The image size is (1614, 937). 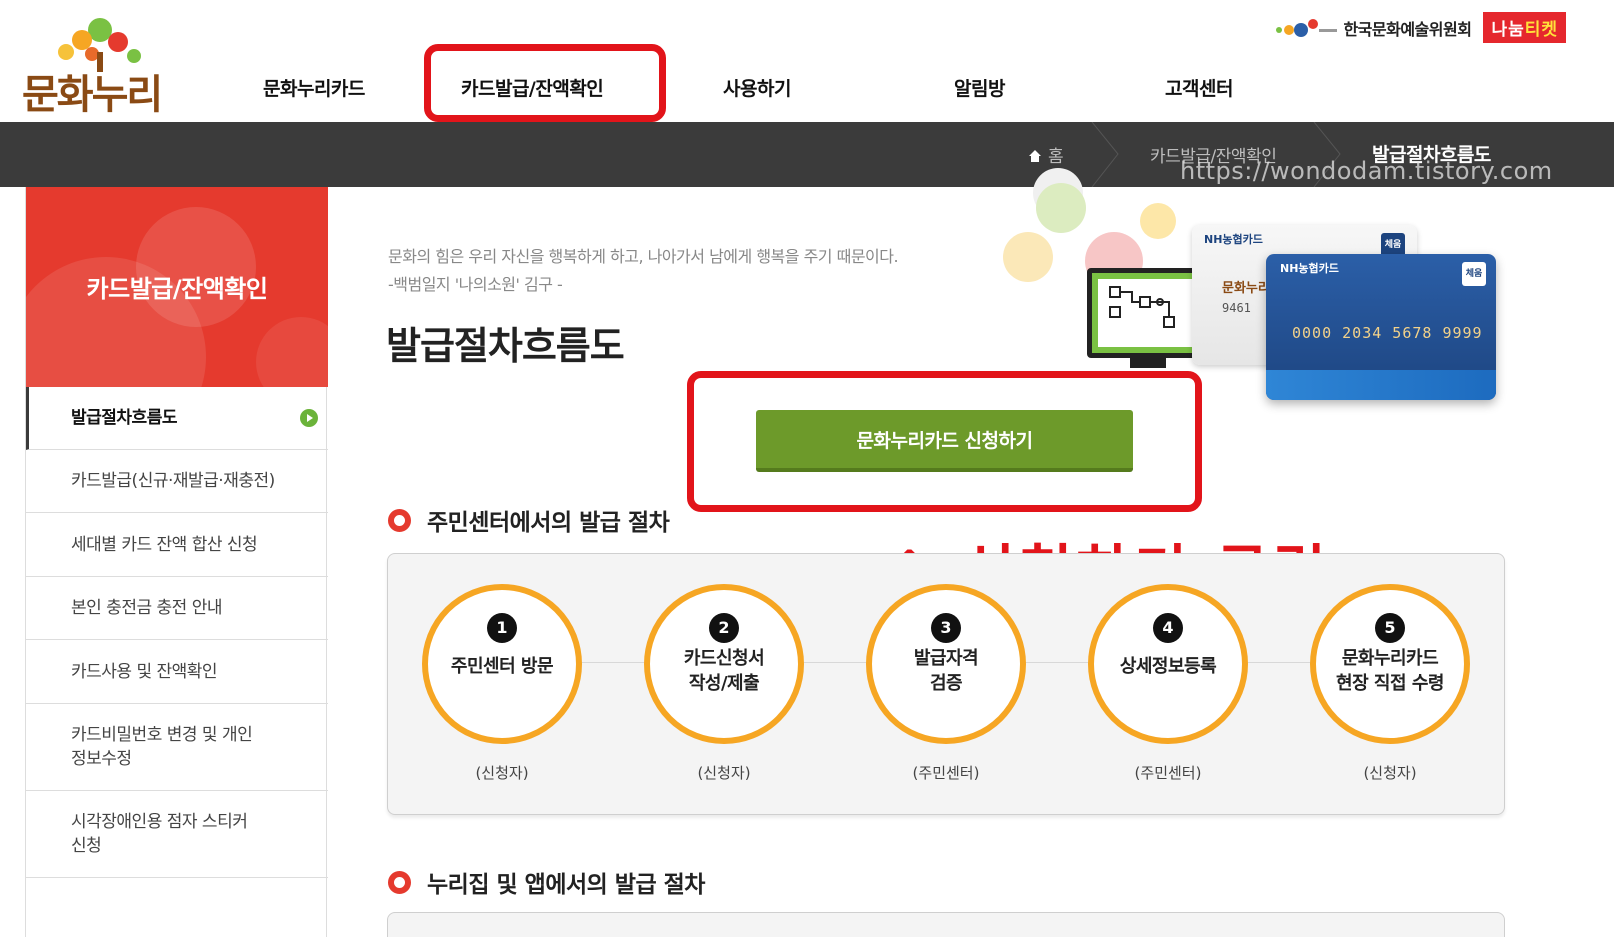 What do you see at coordinates (314, 87) in the screenshot?
I see `nav-munhwanuri-card: 문화누리카드` at bounding box center [314, 87].